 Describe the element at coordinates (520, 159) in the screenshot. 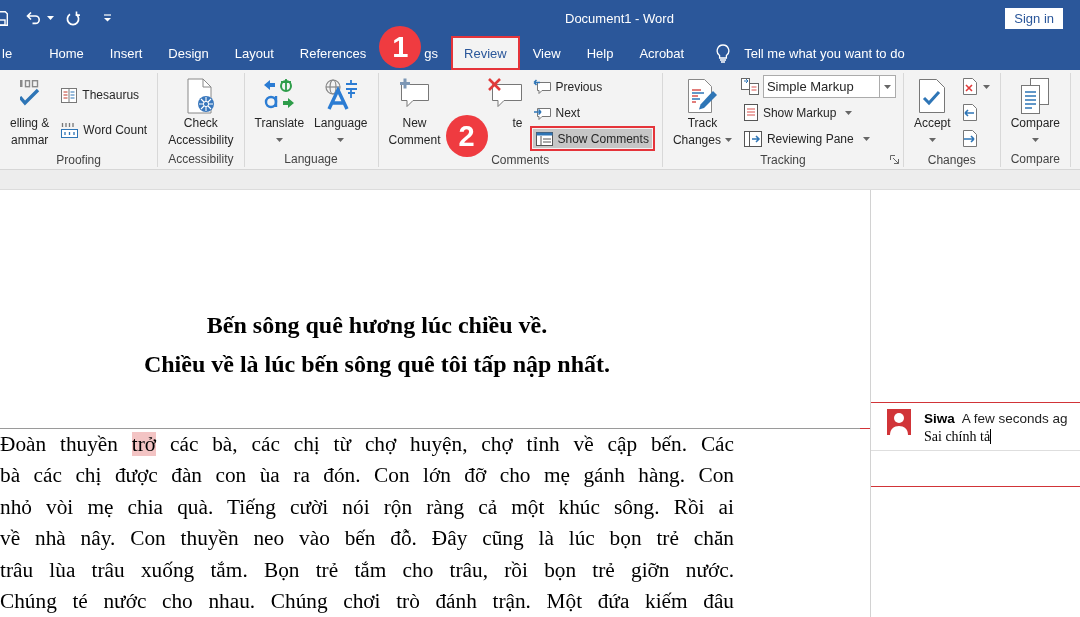

I see `group-label: Comments` at that location.